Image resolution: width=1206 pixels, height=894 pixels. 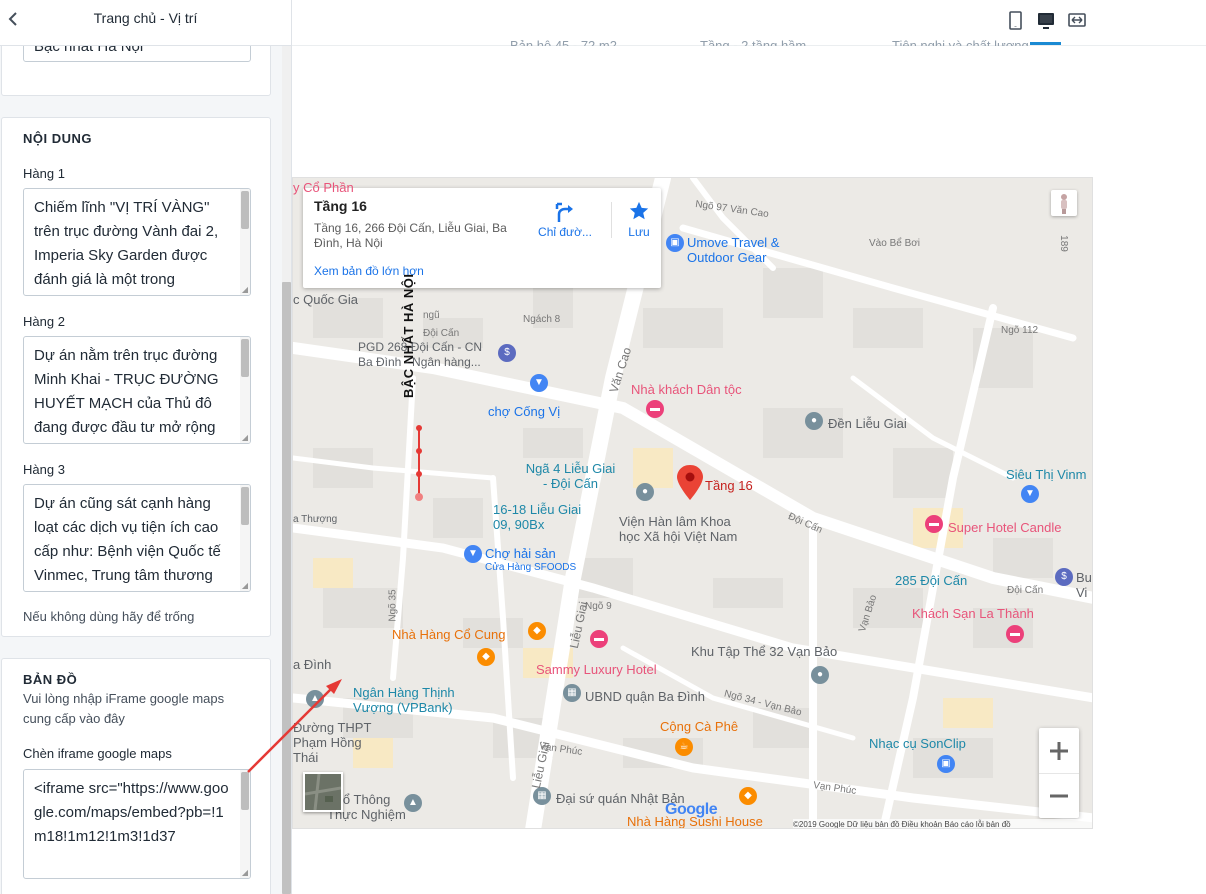 What do you see at coordinates (1004, 527) in the screenshot?
I see `map-label-super-hotel: Super Hotel Candle` at bounding box center [1004, 527].